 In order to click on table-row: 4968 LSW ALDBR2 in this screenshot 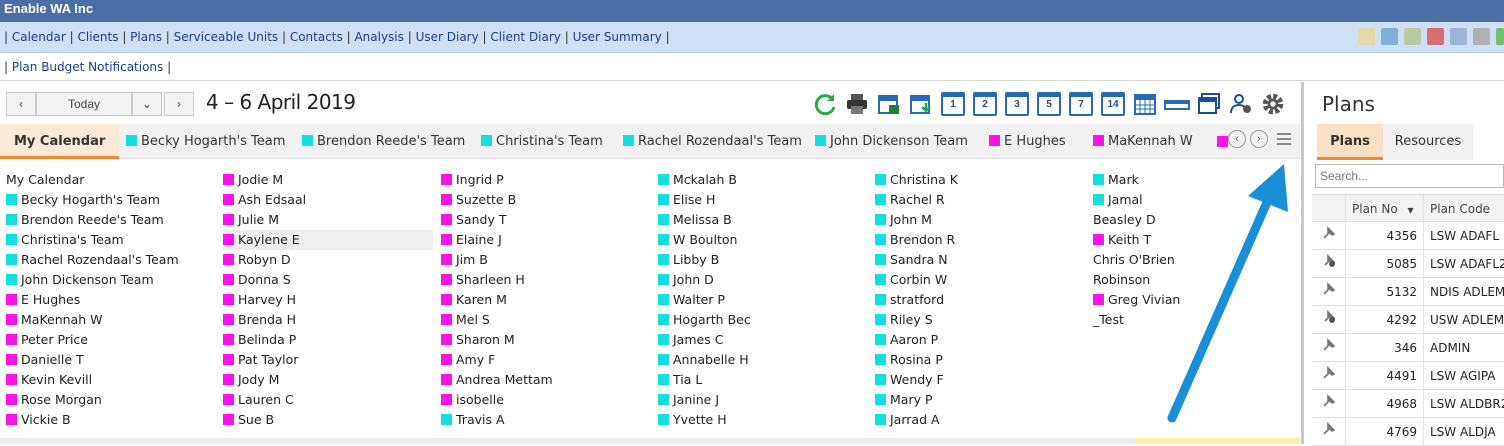, I will do `click(1408, 404)`.